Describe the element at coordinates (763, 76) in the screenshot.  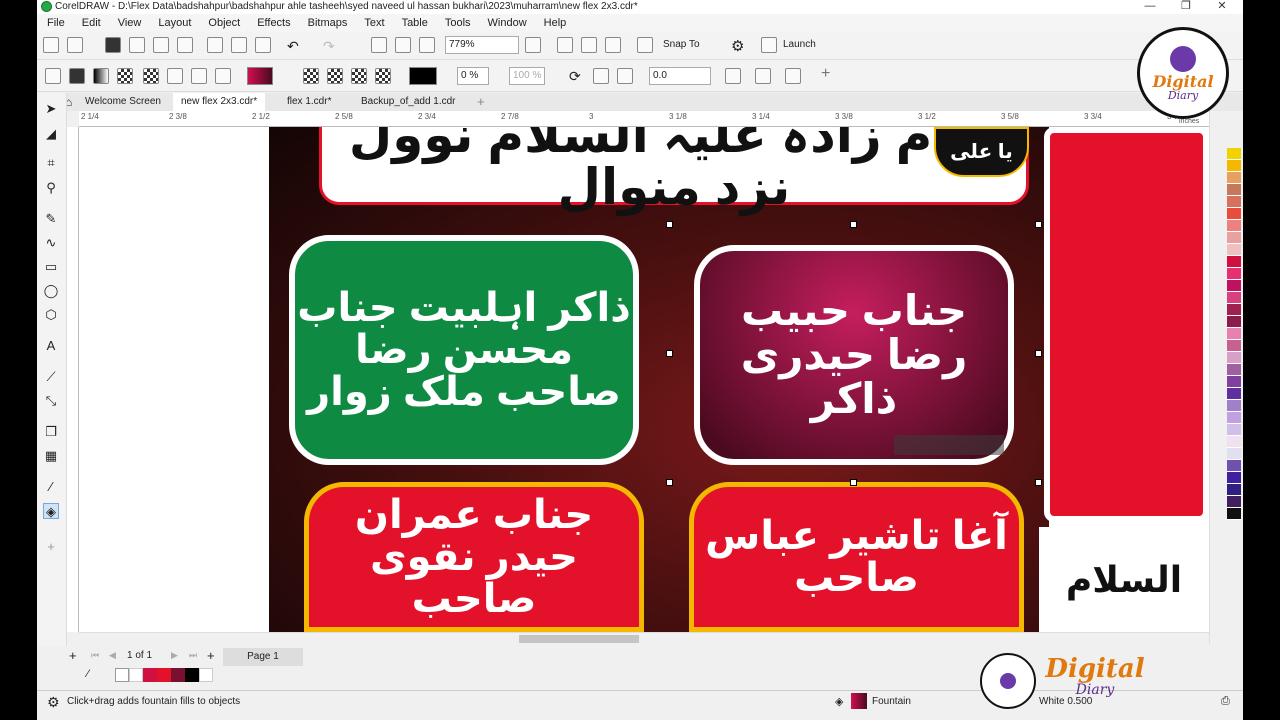
I see `copy-fill-icon` at that location.